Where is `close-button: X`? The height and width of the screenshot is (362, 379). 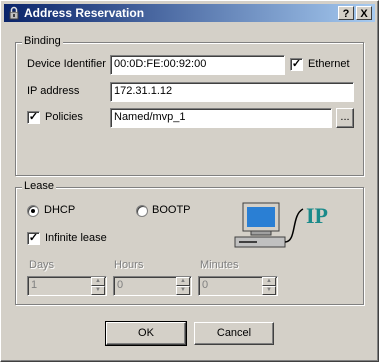 close-button: X is located at coordinates (364, 13).